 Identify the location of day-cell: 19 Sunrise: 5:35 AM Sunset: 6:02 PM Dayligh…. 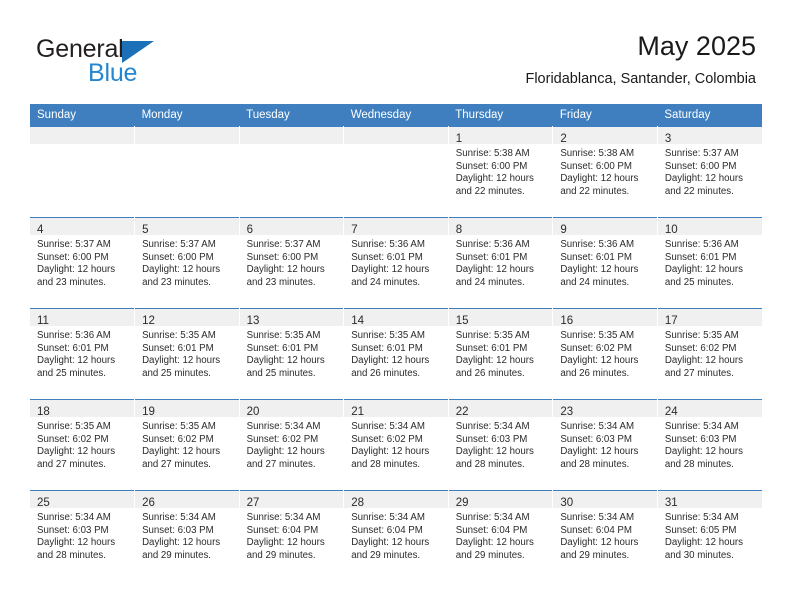
(187, 445).